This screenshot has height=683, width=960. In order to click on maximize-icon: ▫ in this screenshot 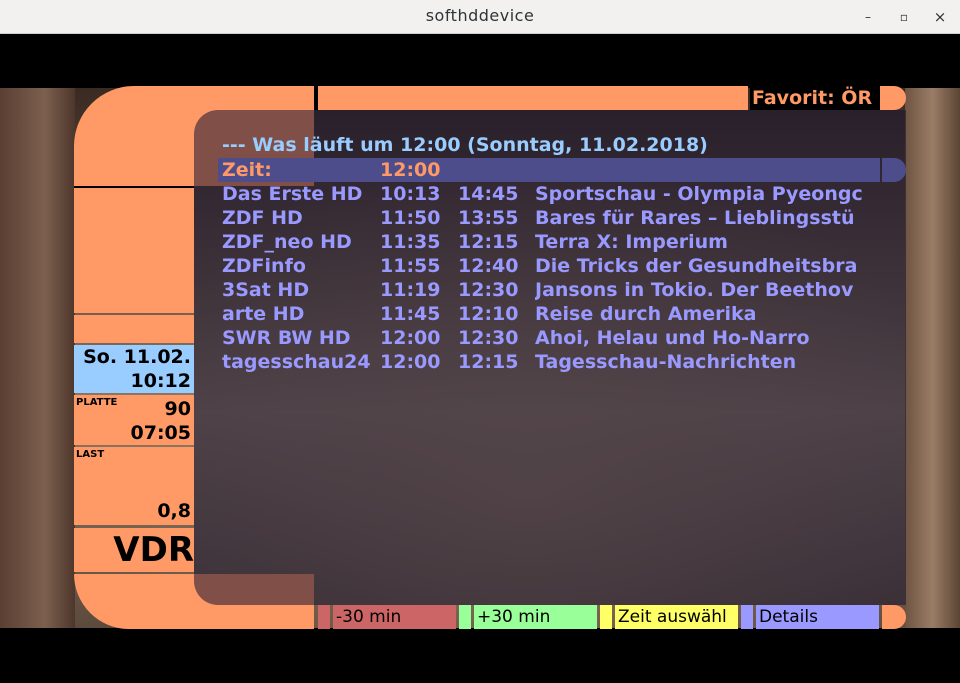, I will do `click(904, 17)`.